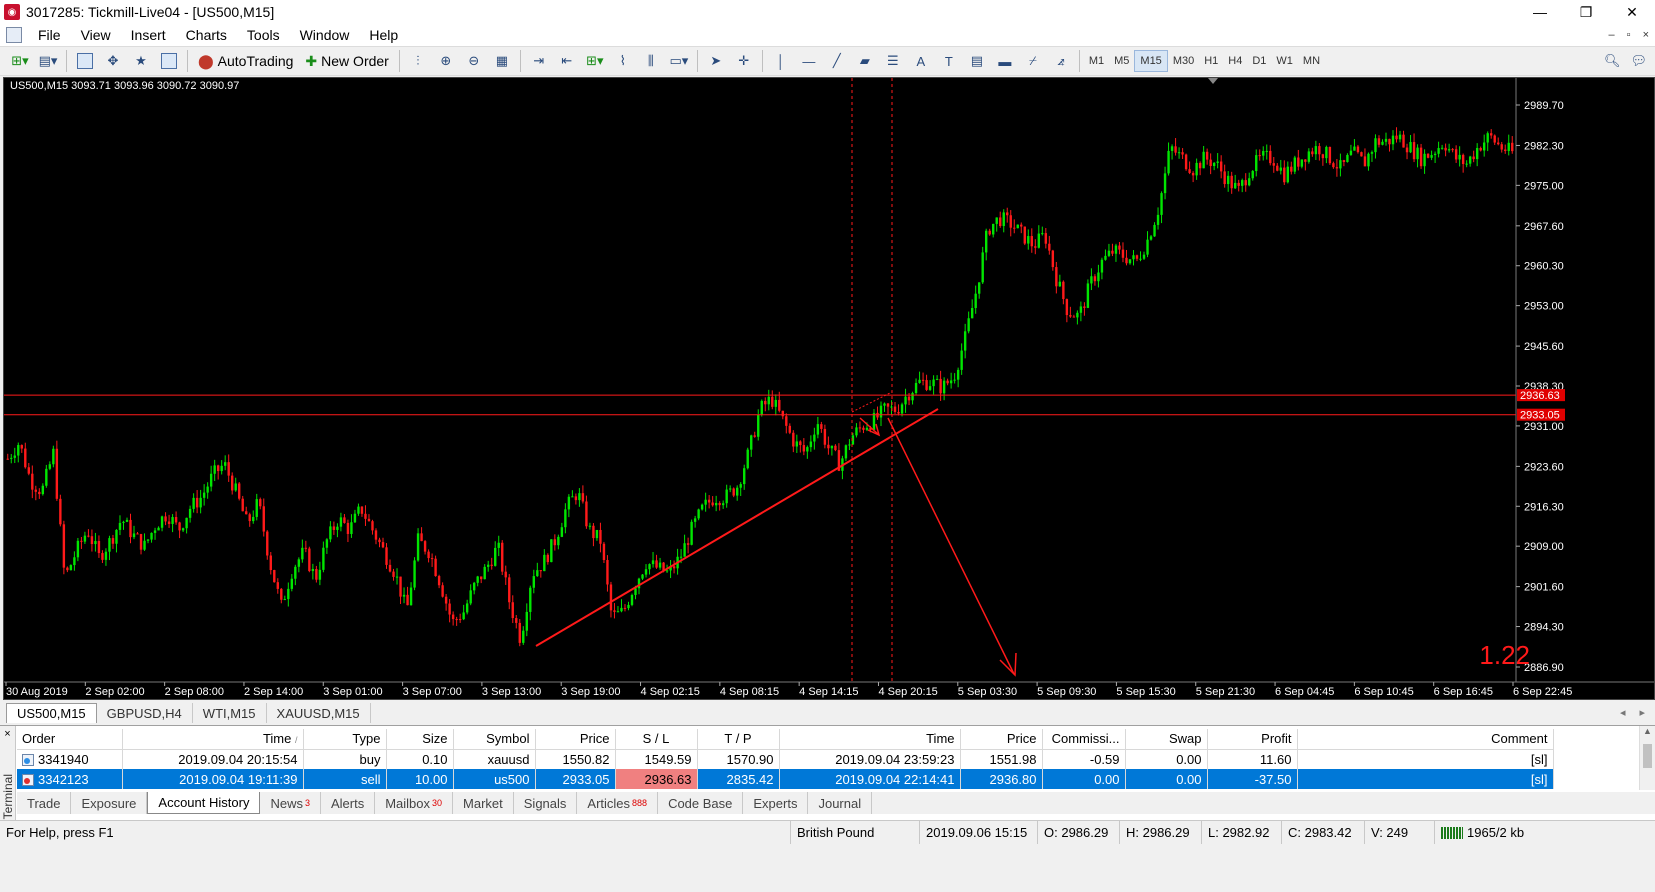 The height and width of the screenshot is (892, 1655). I want to click on terminal-tab-mailbox: Mailbox 30, so click(414, 803).